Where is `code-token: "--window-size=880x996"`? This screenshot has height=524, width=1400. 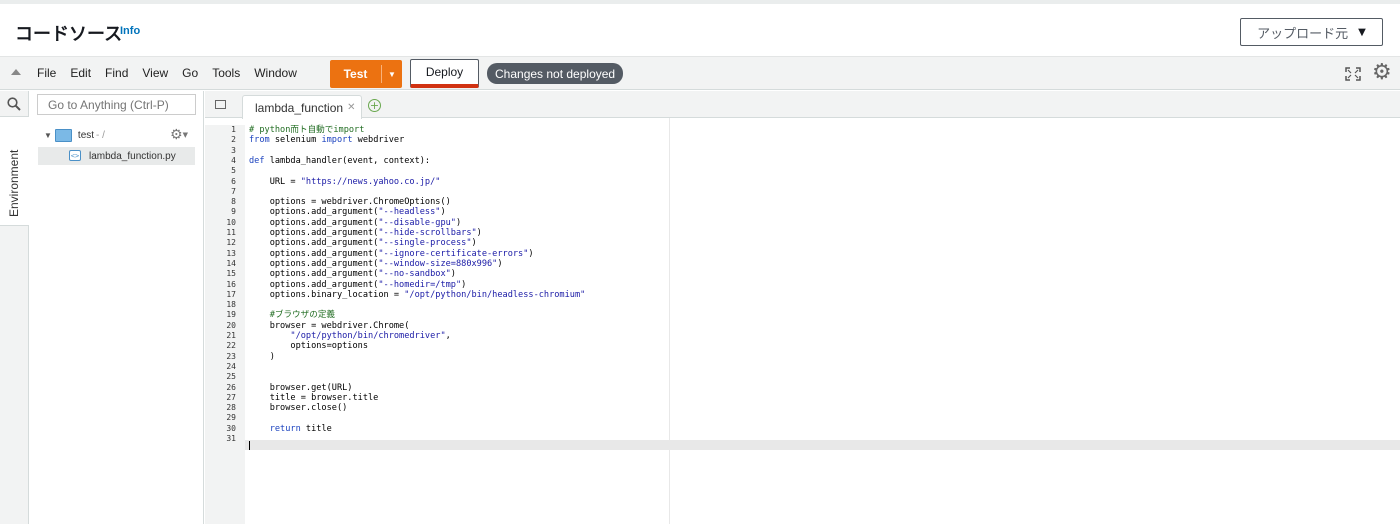
code-token: "--window-size=880x996" is located at coordinates (438, 263).